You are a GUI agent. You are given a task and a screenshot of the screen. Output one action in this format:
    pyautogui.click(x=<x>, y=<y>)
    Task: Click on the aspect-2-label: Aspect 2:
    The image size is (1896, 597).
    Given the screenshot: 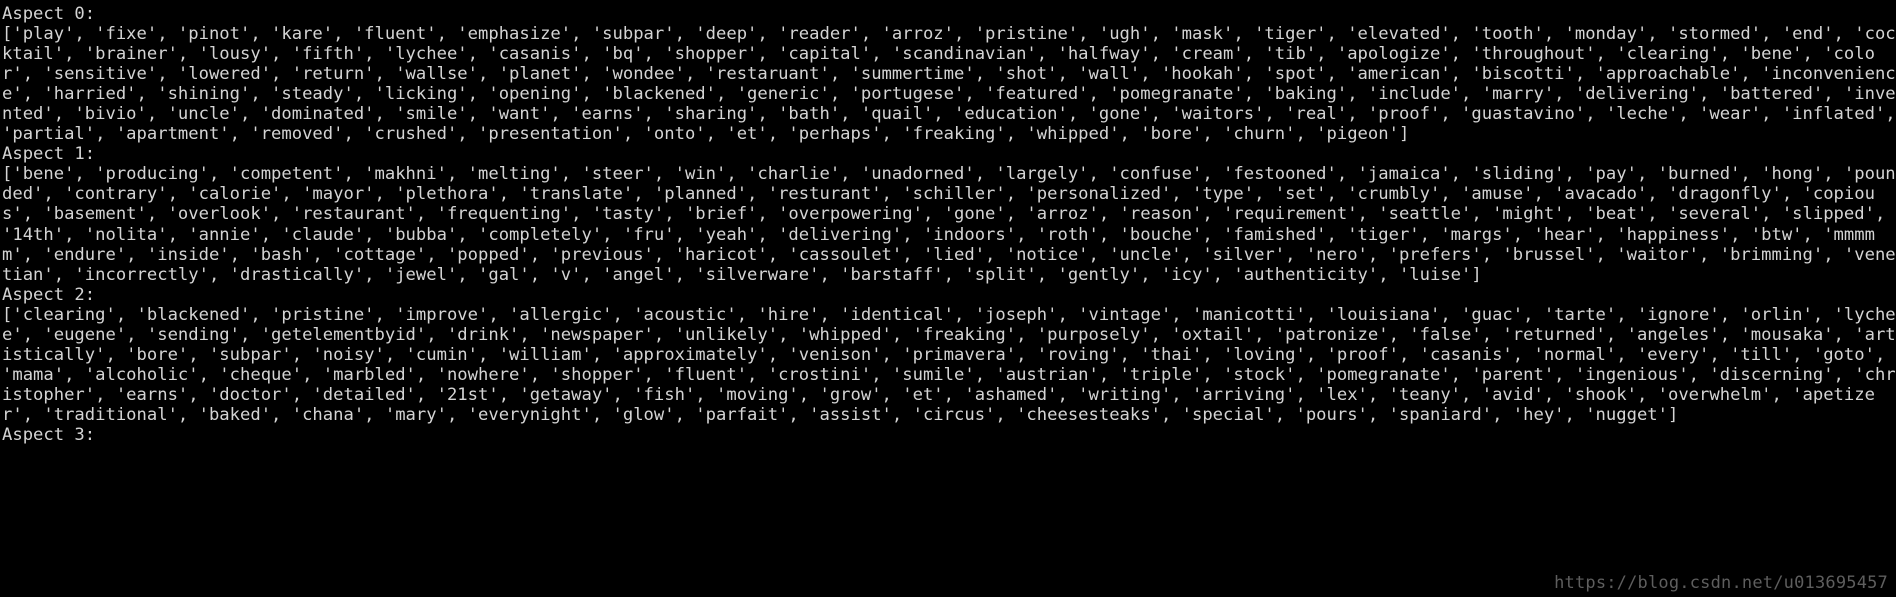 What is the action you would take?
    pyautogui.click(x=49, y=294)
    